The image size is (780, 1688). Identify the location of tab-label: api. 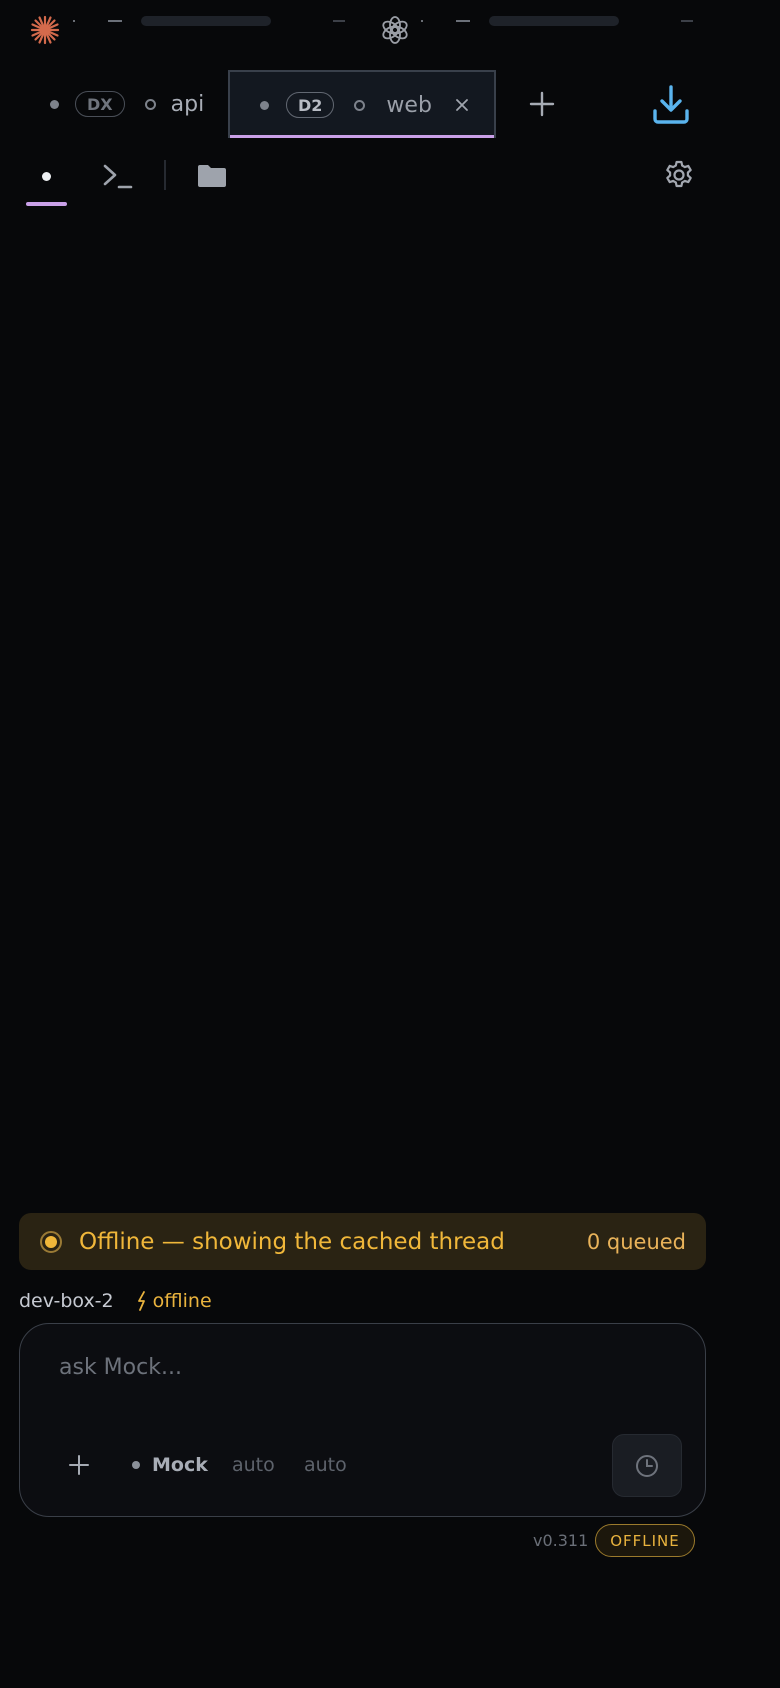
(187, 104).